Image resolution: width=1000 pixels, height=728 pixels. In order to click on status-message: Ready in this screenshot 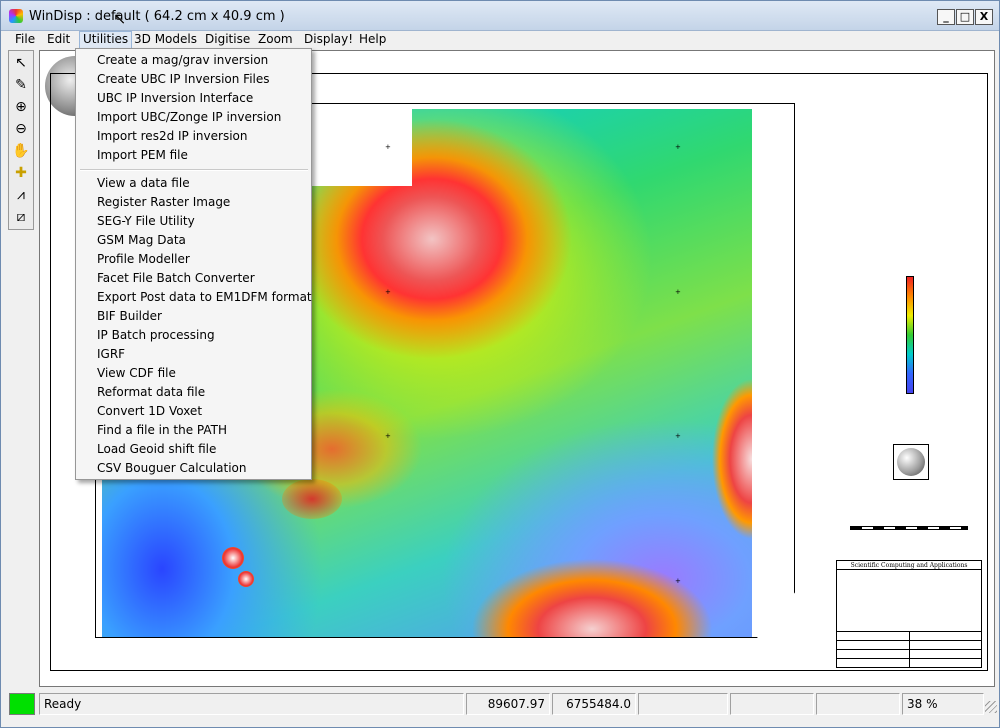, I will do `click(251, 704)`.